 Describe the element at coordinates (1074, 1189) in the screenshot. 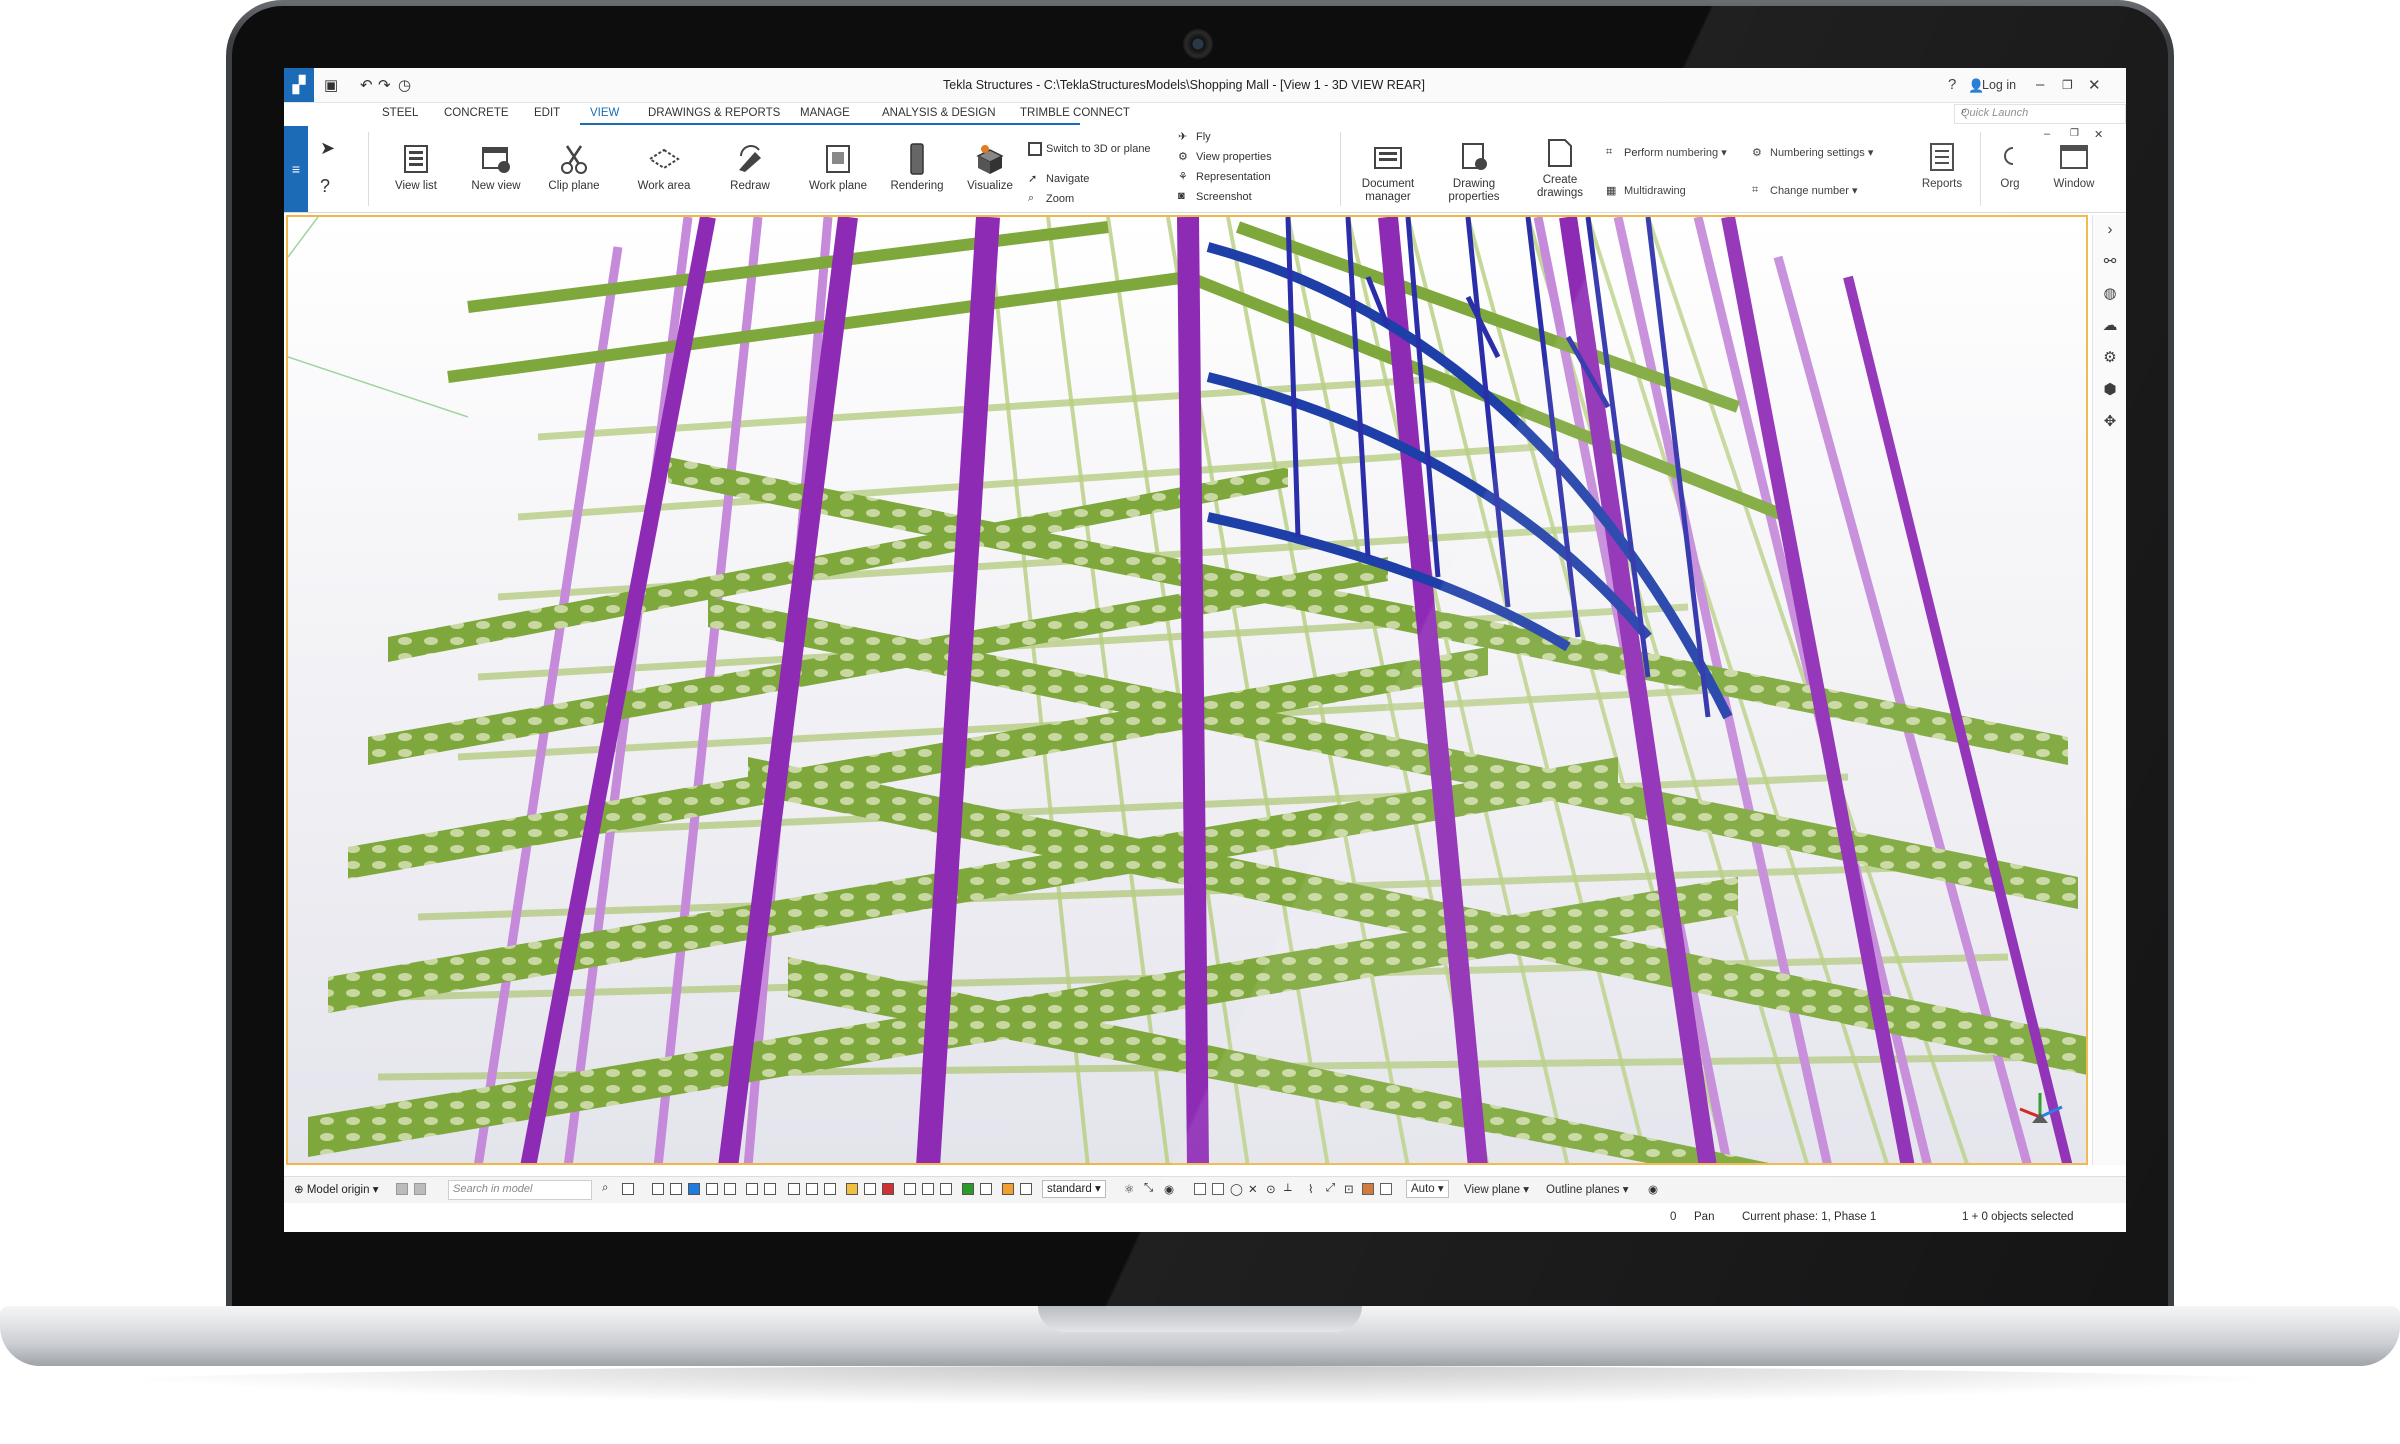

I see `standard-dropdown: standard ▾` at that location.